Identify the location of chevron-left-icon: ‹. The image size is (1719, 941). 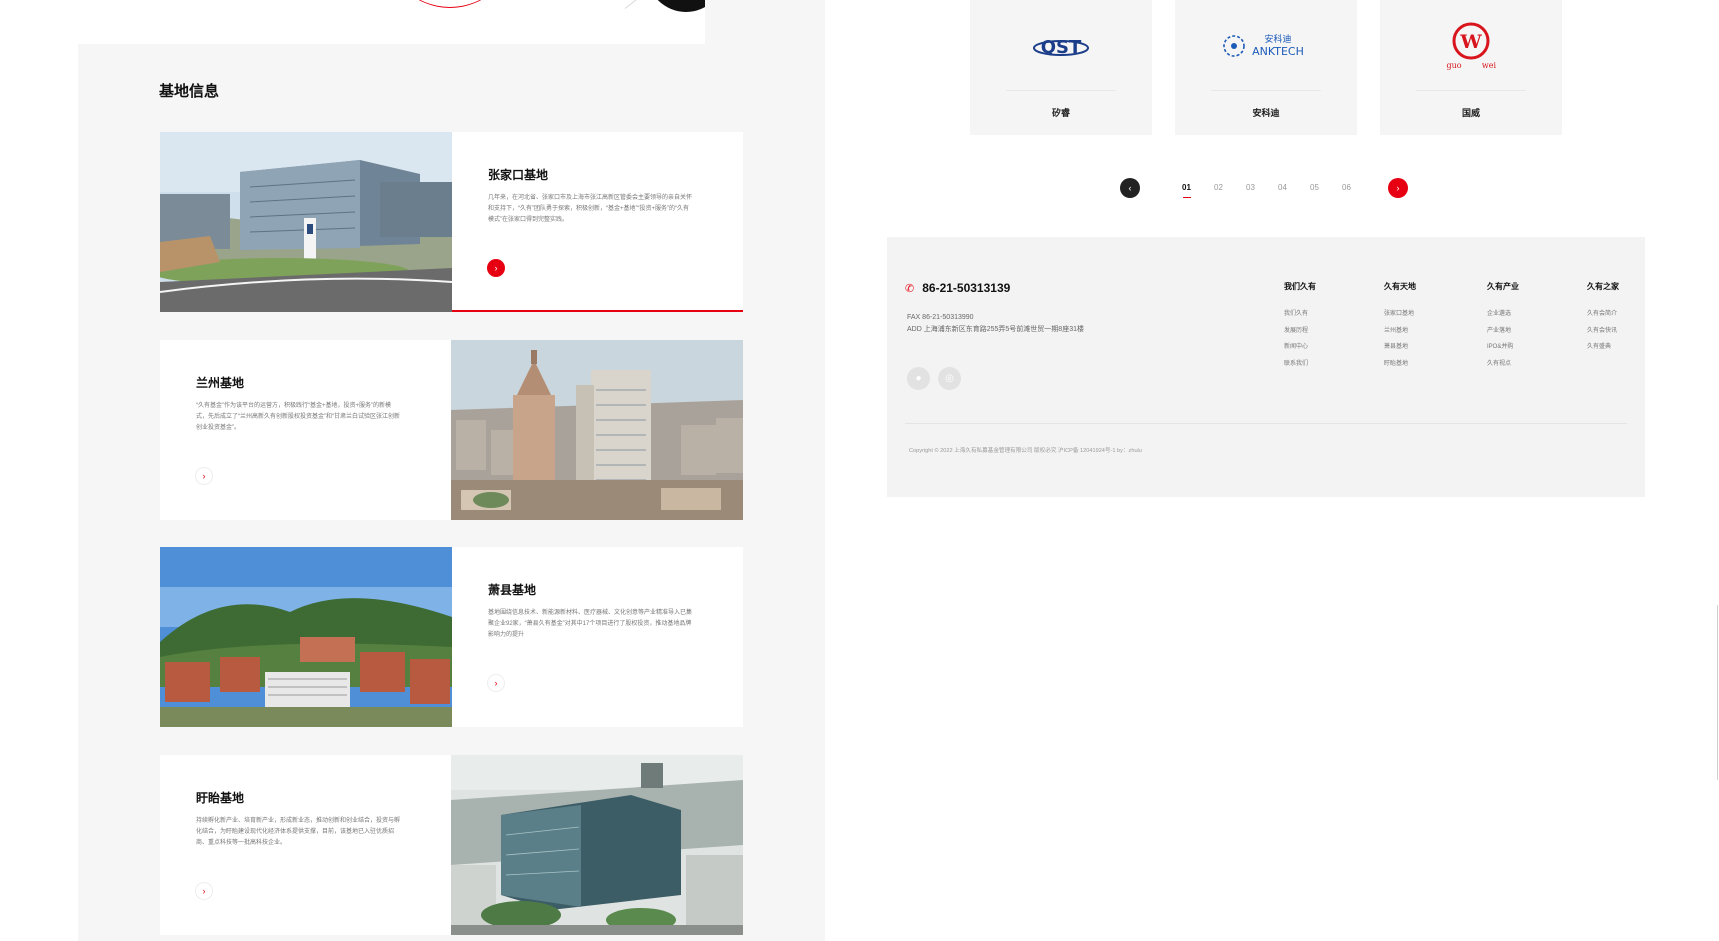
(1130, 188).